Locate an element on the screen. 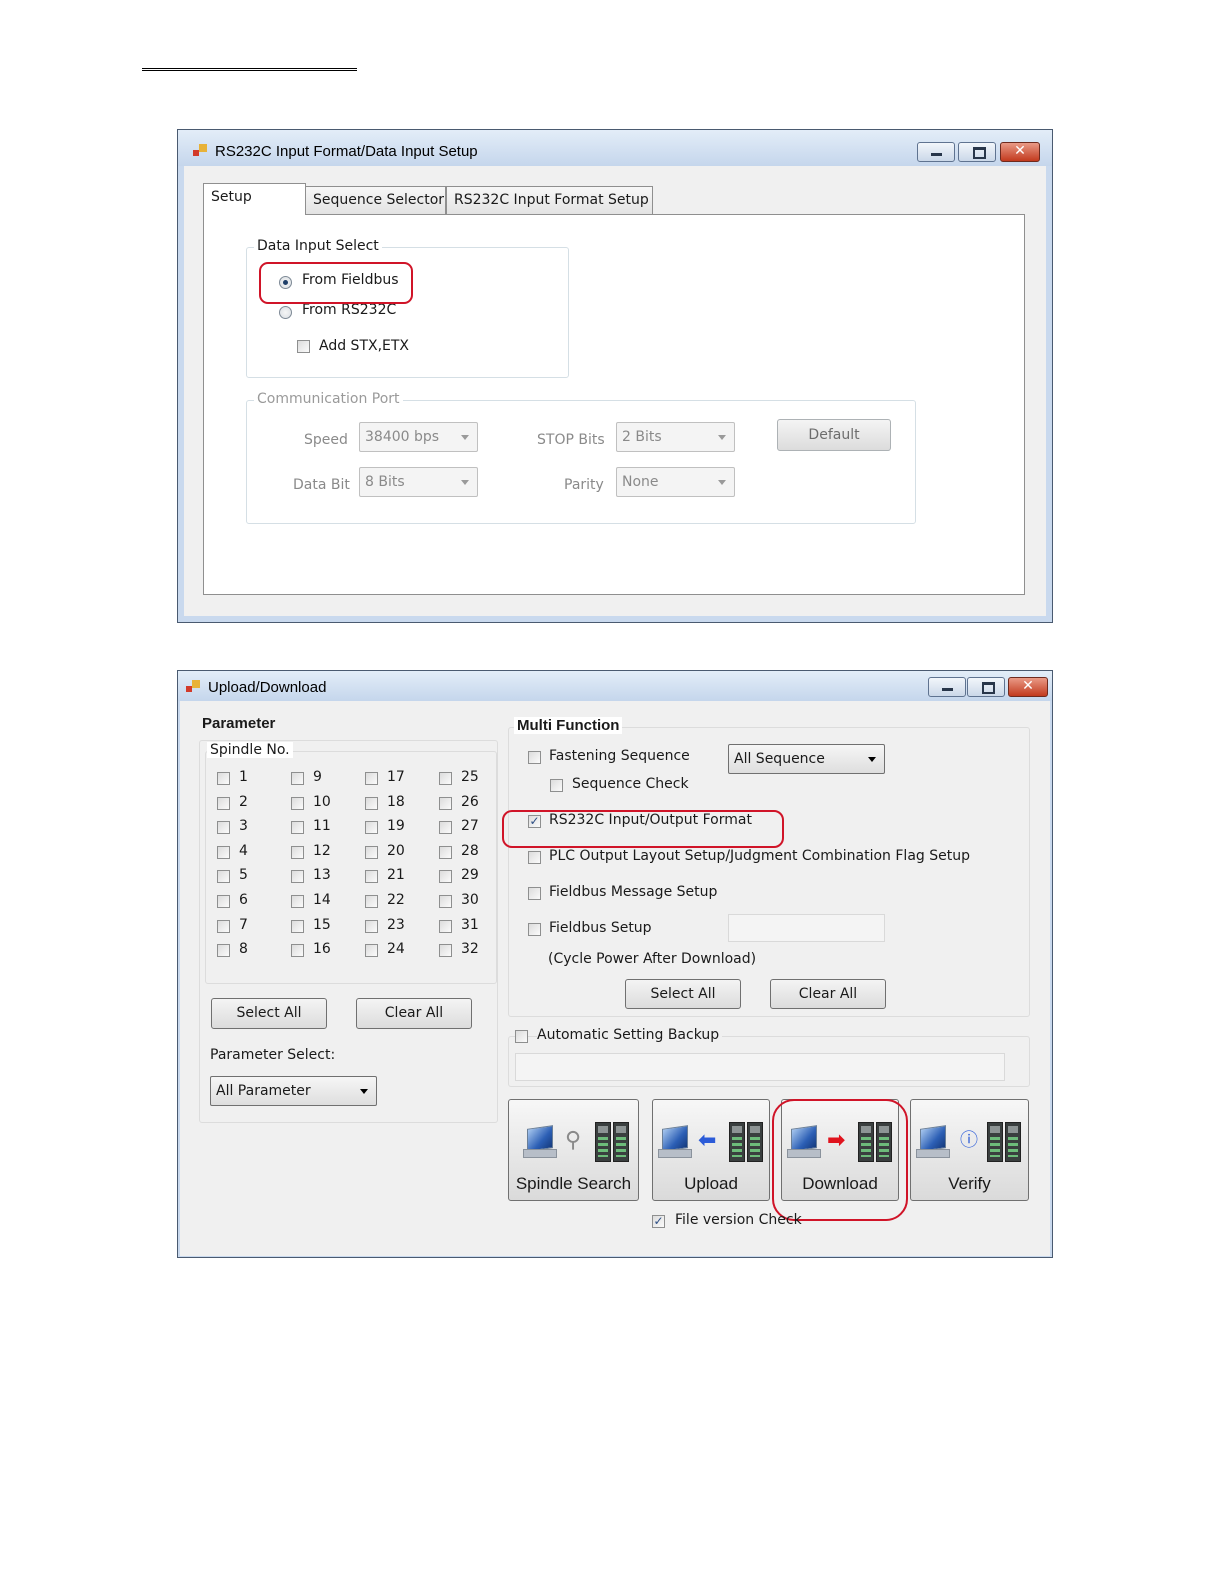  fieldbus-message-label: Fieldbus Message Setup is located at coordinates (633, 892).